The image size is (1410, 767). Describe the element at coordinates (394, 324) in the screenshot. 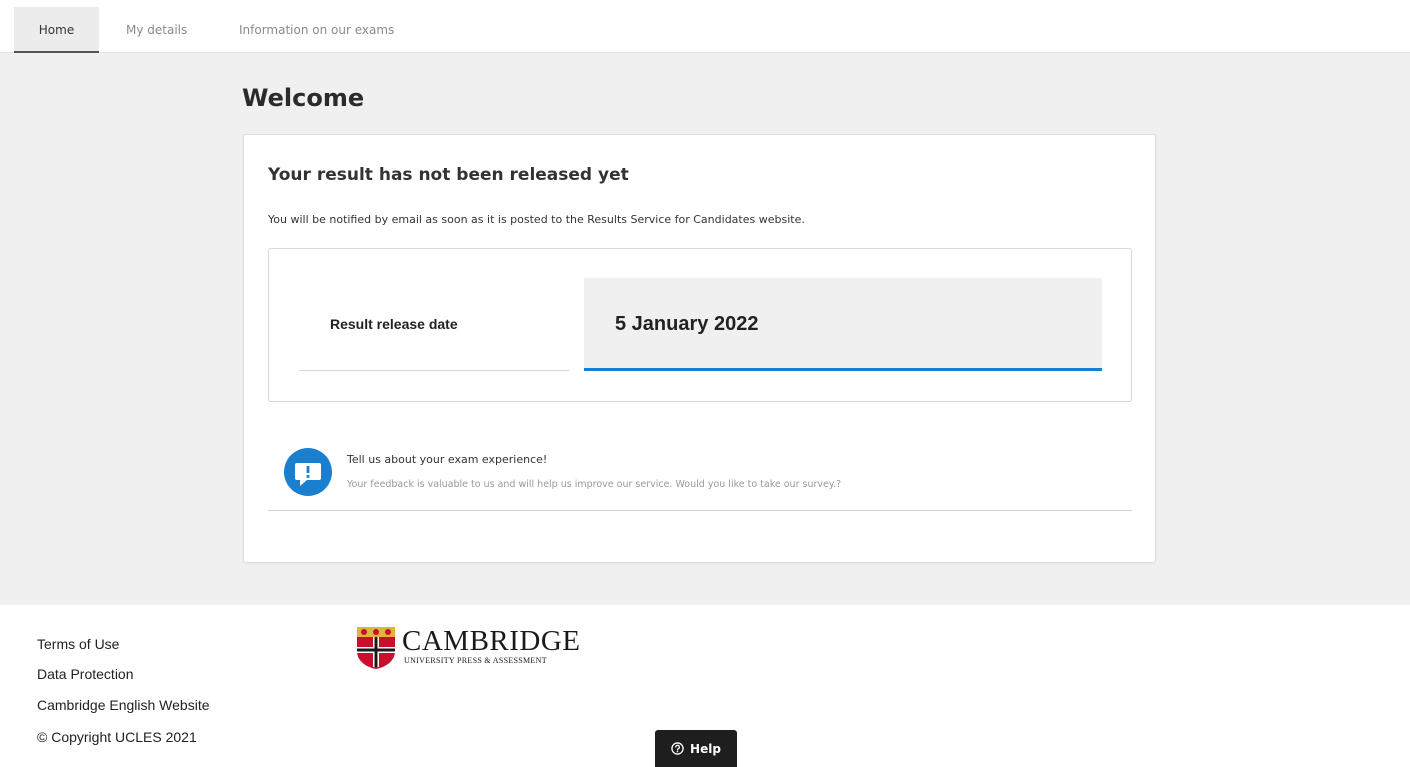

I see `release-date-label: Result release date` at that location.